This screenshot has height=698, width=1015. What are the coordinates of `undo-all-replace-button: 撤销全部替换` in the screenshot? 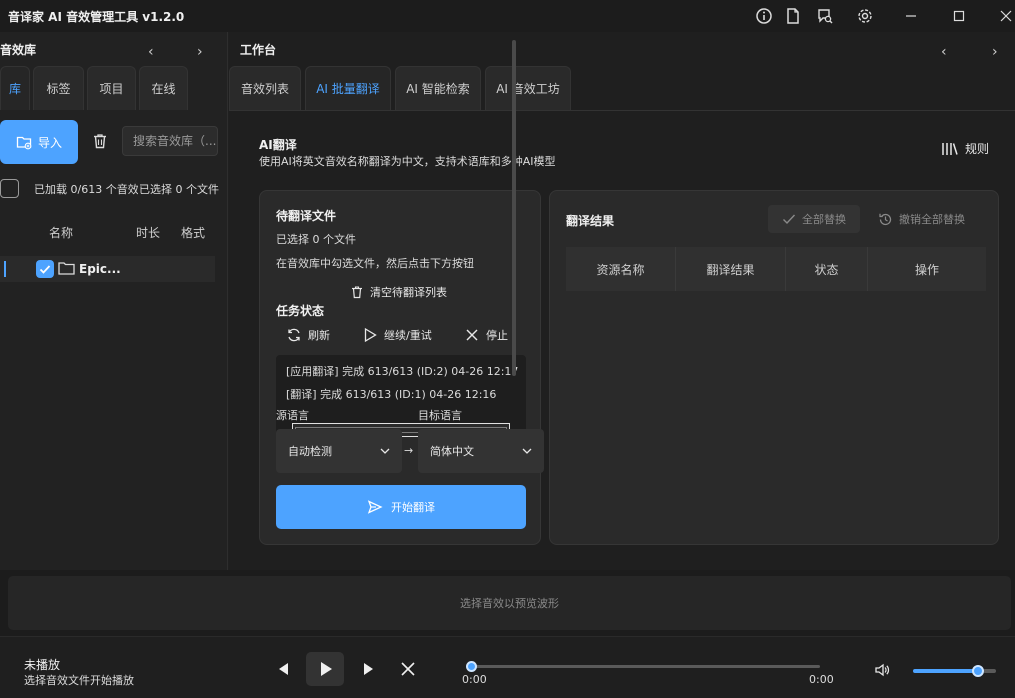 It's located at (921, 219).